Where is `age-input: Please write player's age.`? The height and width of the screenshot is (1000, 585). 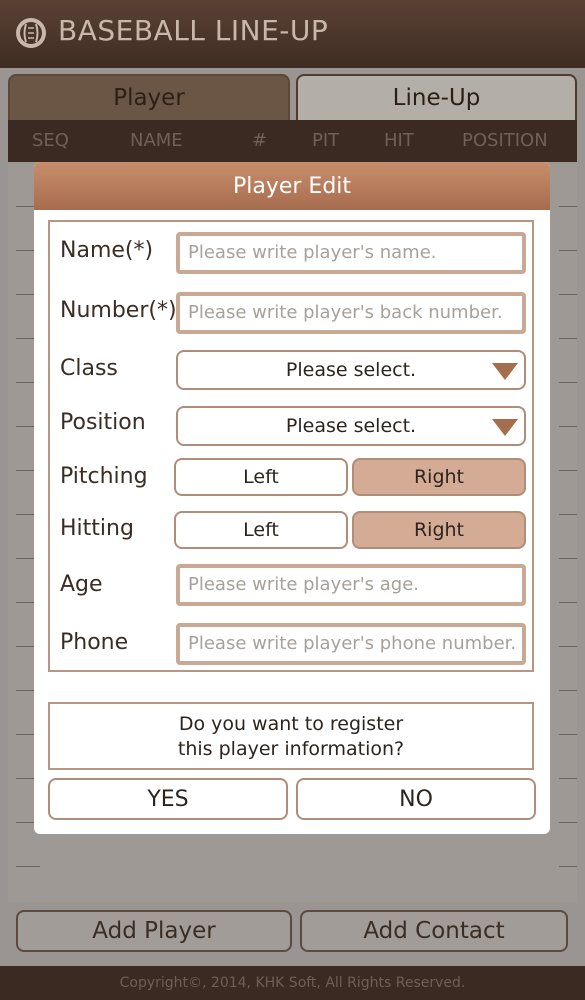
age-input: Please write player's age. is located at coordinates (351, 585).